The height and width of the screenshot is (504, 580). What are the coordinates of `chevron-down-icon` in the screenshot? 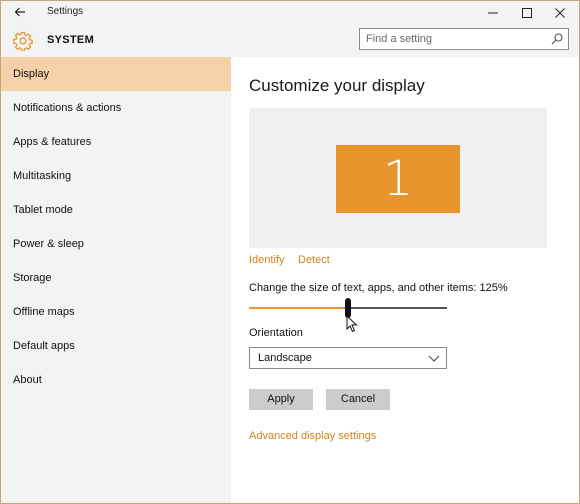 It's located at (434, 358).